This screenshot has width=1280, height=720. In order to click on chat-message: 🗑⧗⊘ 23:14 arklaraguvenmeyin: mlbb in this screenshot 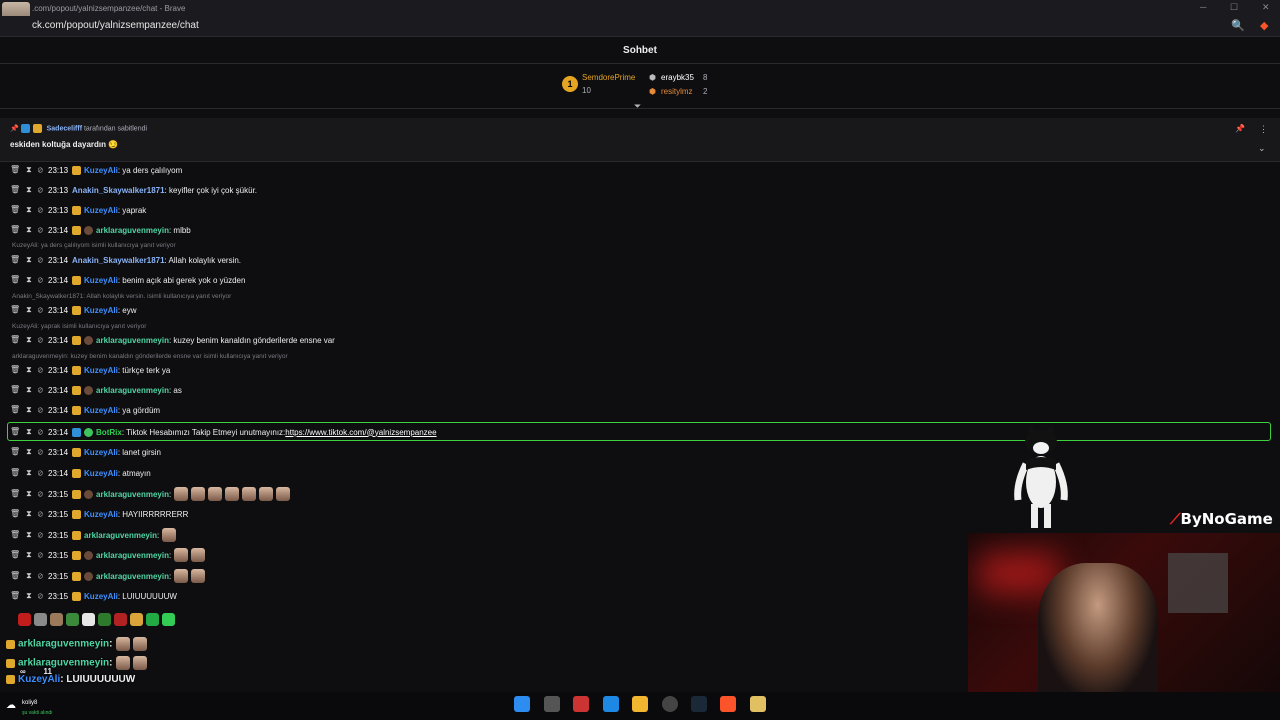, I will do `click(100, 230)`.